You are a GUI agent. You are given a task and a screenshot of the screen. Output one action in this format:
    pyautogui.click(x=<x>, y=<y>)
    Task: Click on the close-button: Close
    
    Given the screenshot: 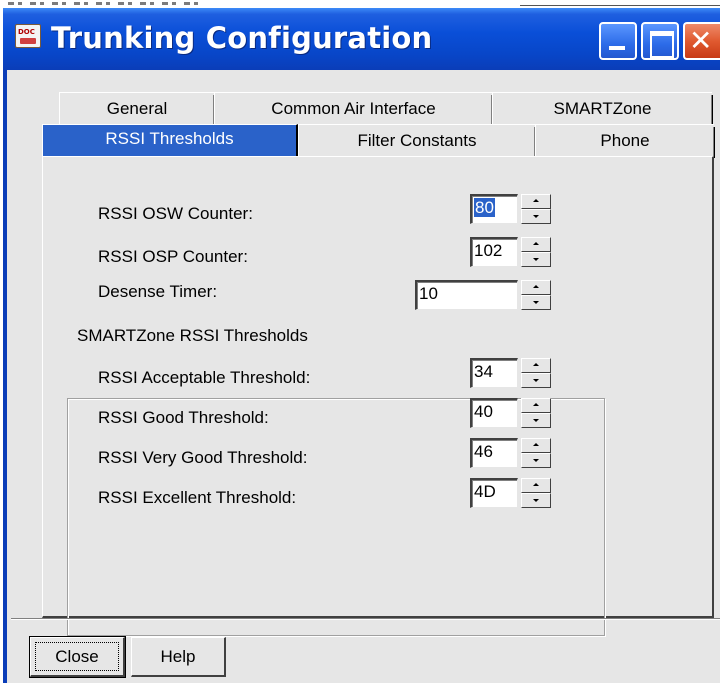 What is the action you would take?
    pyautogui.click(x=77, y=657)
    